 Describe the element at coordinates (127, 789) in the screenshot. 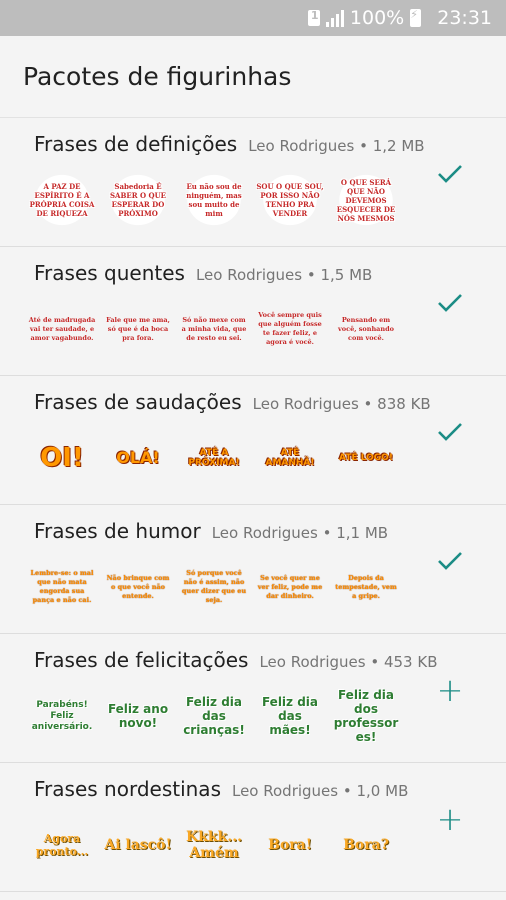

I see `pack-title: Frases nordestinas` at that location.